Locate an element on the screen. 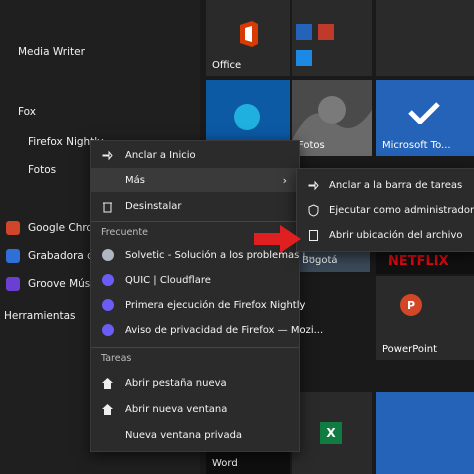  office-icon is located at coordinates (249, 34).